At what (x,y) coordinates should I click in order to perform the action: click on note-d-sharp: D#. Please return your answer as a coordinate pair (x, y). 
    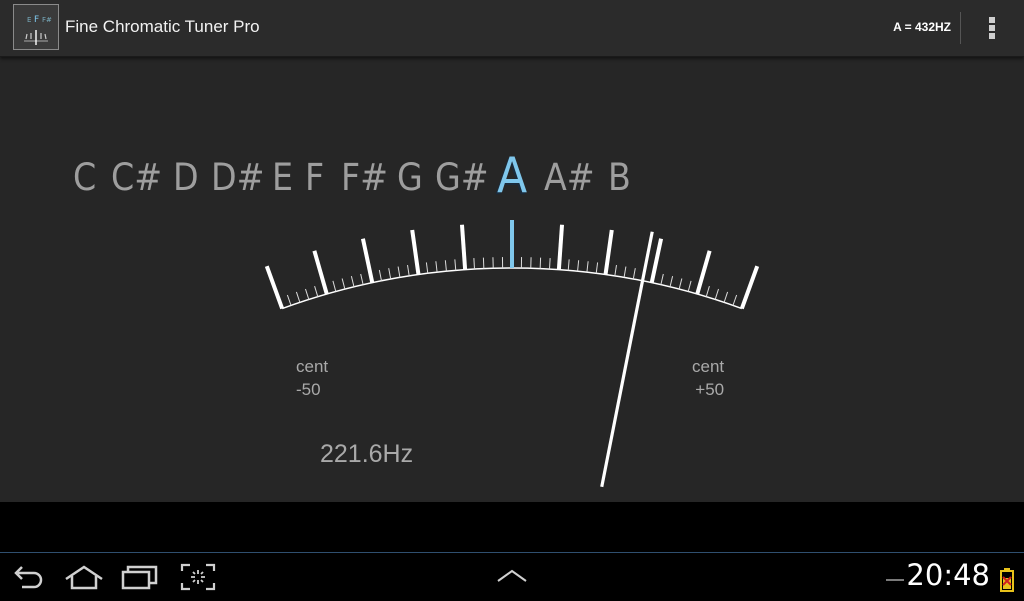
    Looking at the image, I should click on (238, 177).